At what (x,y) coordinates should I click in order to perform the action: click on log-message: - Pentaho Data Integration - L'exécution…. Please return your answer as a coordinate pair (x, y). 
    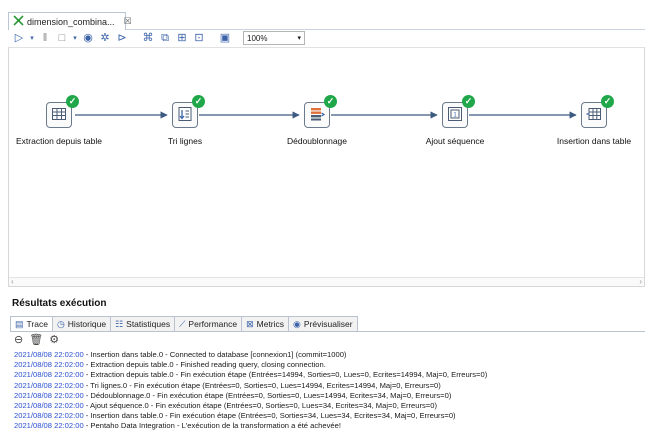
    Looking at the image, I should click on (212, 426).